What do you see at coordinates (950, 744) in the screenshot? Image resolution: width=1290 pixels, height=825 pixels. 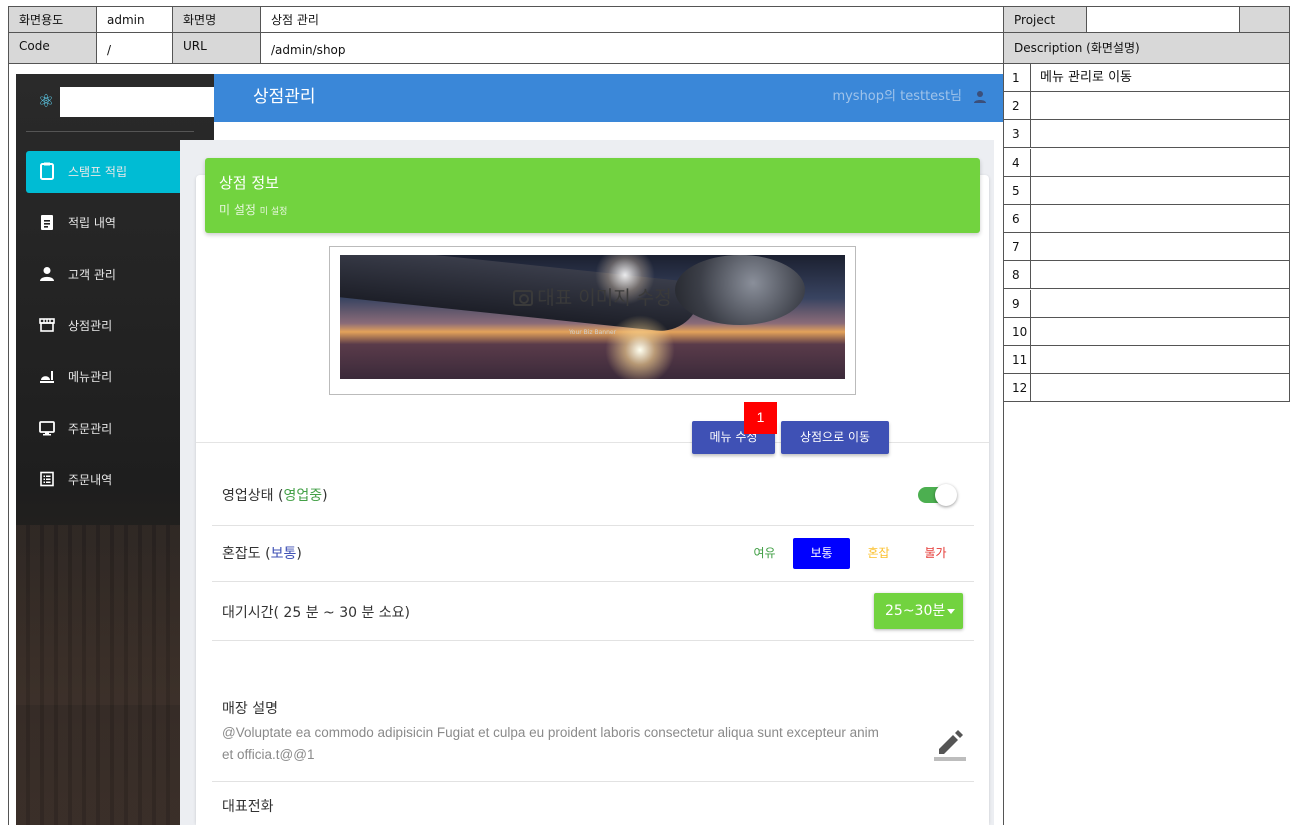 I see `pencil-edit-icon` at bounding box center [950, 744].